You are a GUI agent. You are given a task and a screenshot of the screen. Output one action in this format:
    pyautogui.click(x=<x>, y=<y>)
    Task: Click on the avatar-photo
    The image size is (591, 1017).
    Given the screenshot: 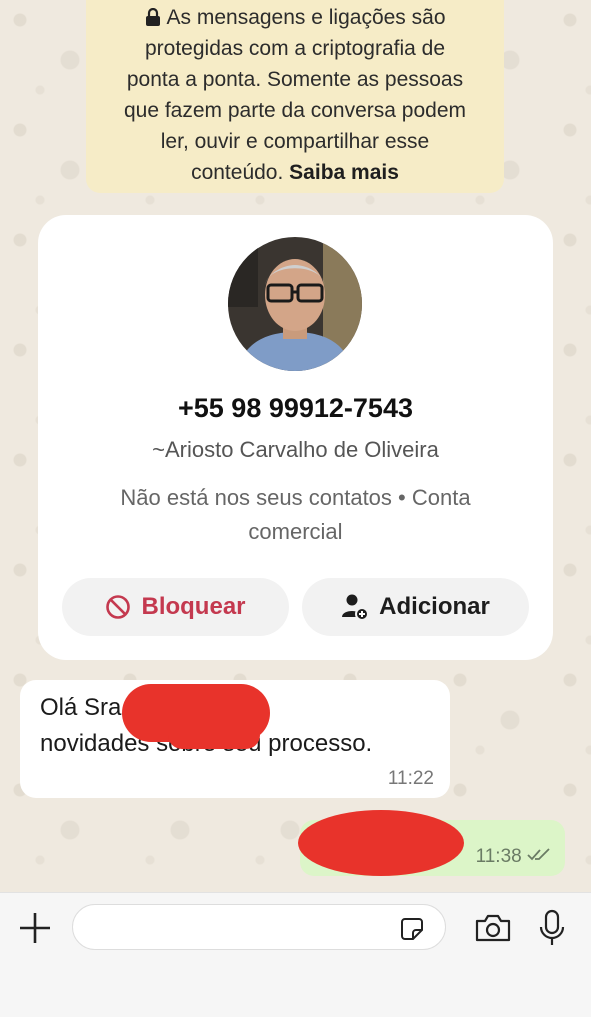 What is the action you would take?
    pyautogui.click(x=295, y=304)
    